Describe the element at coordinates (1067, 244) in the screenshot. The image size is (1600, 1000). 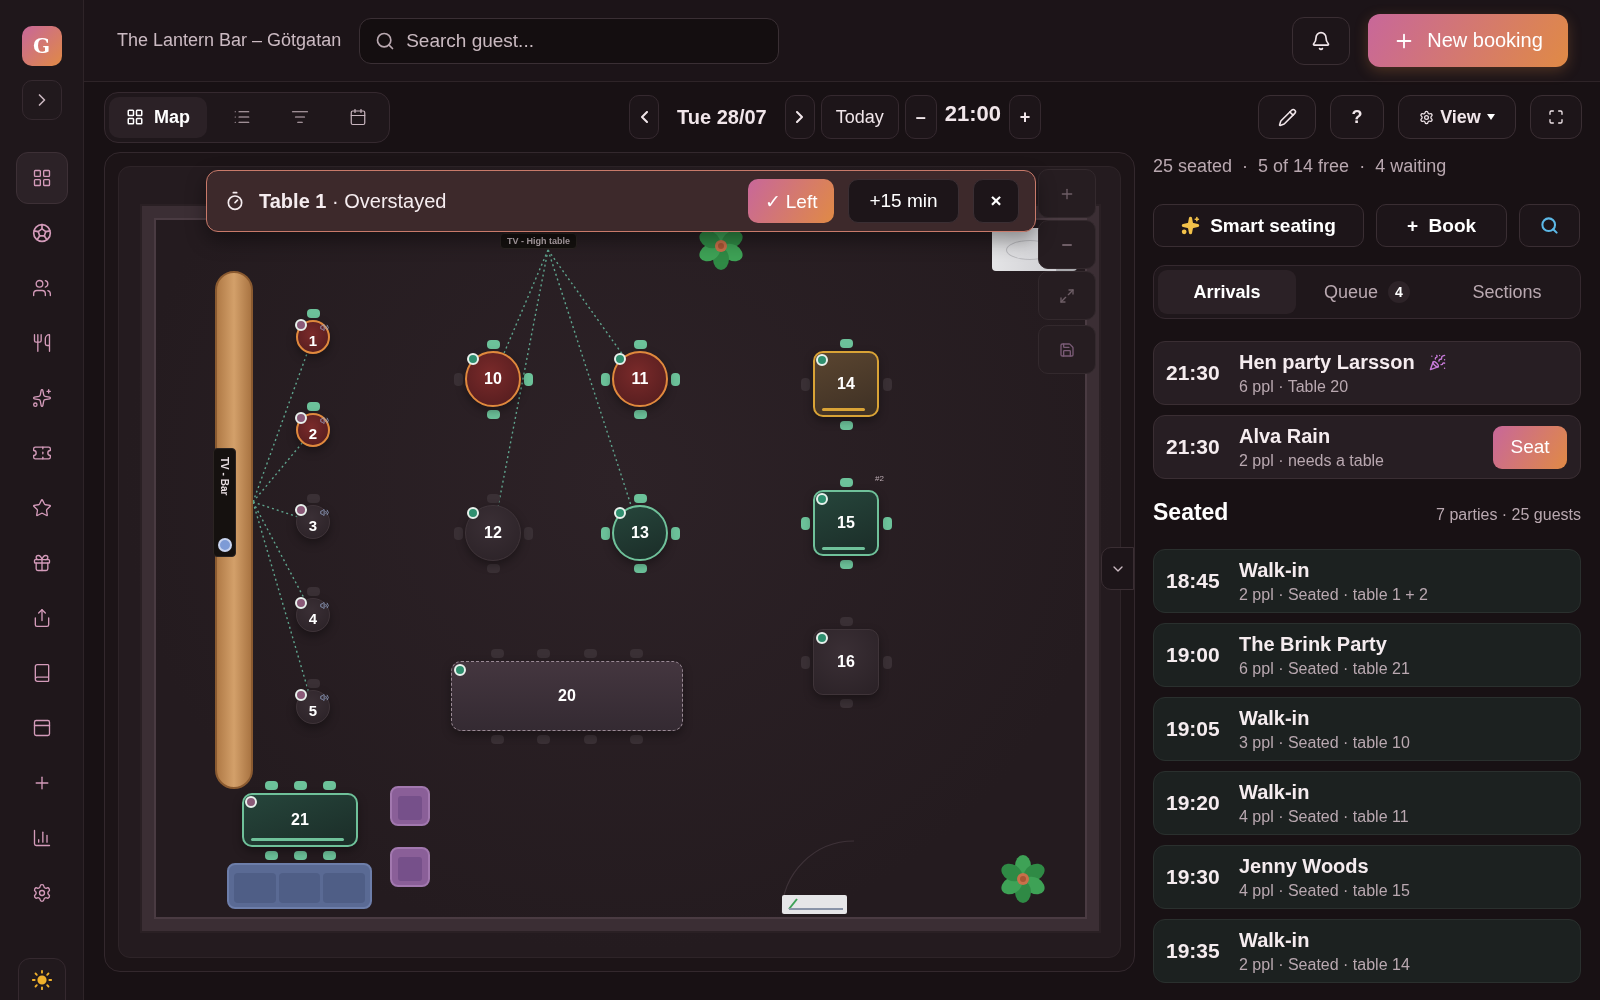
I see `minus-icon` at that location.